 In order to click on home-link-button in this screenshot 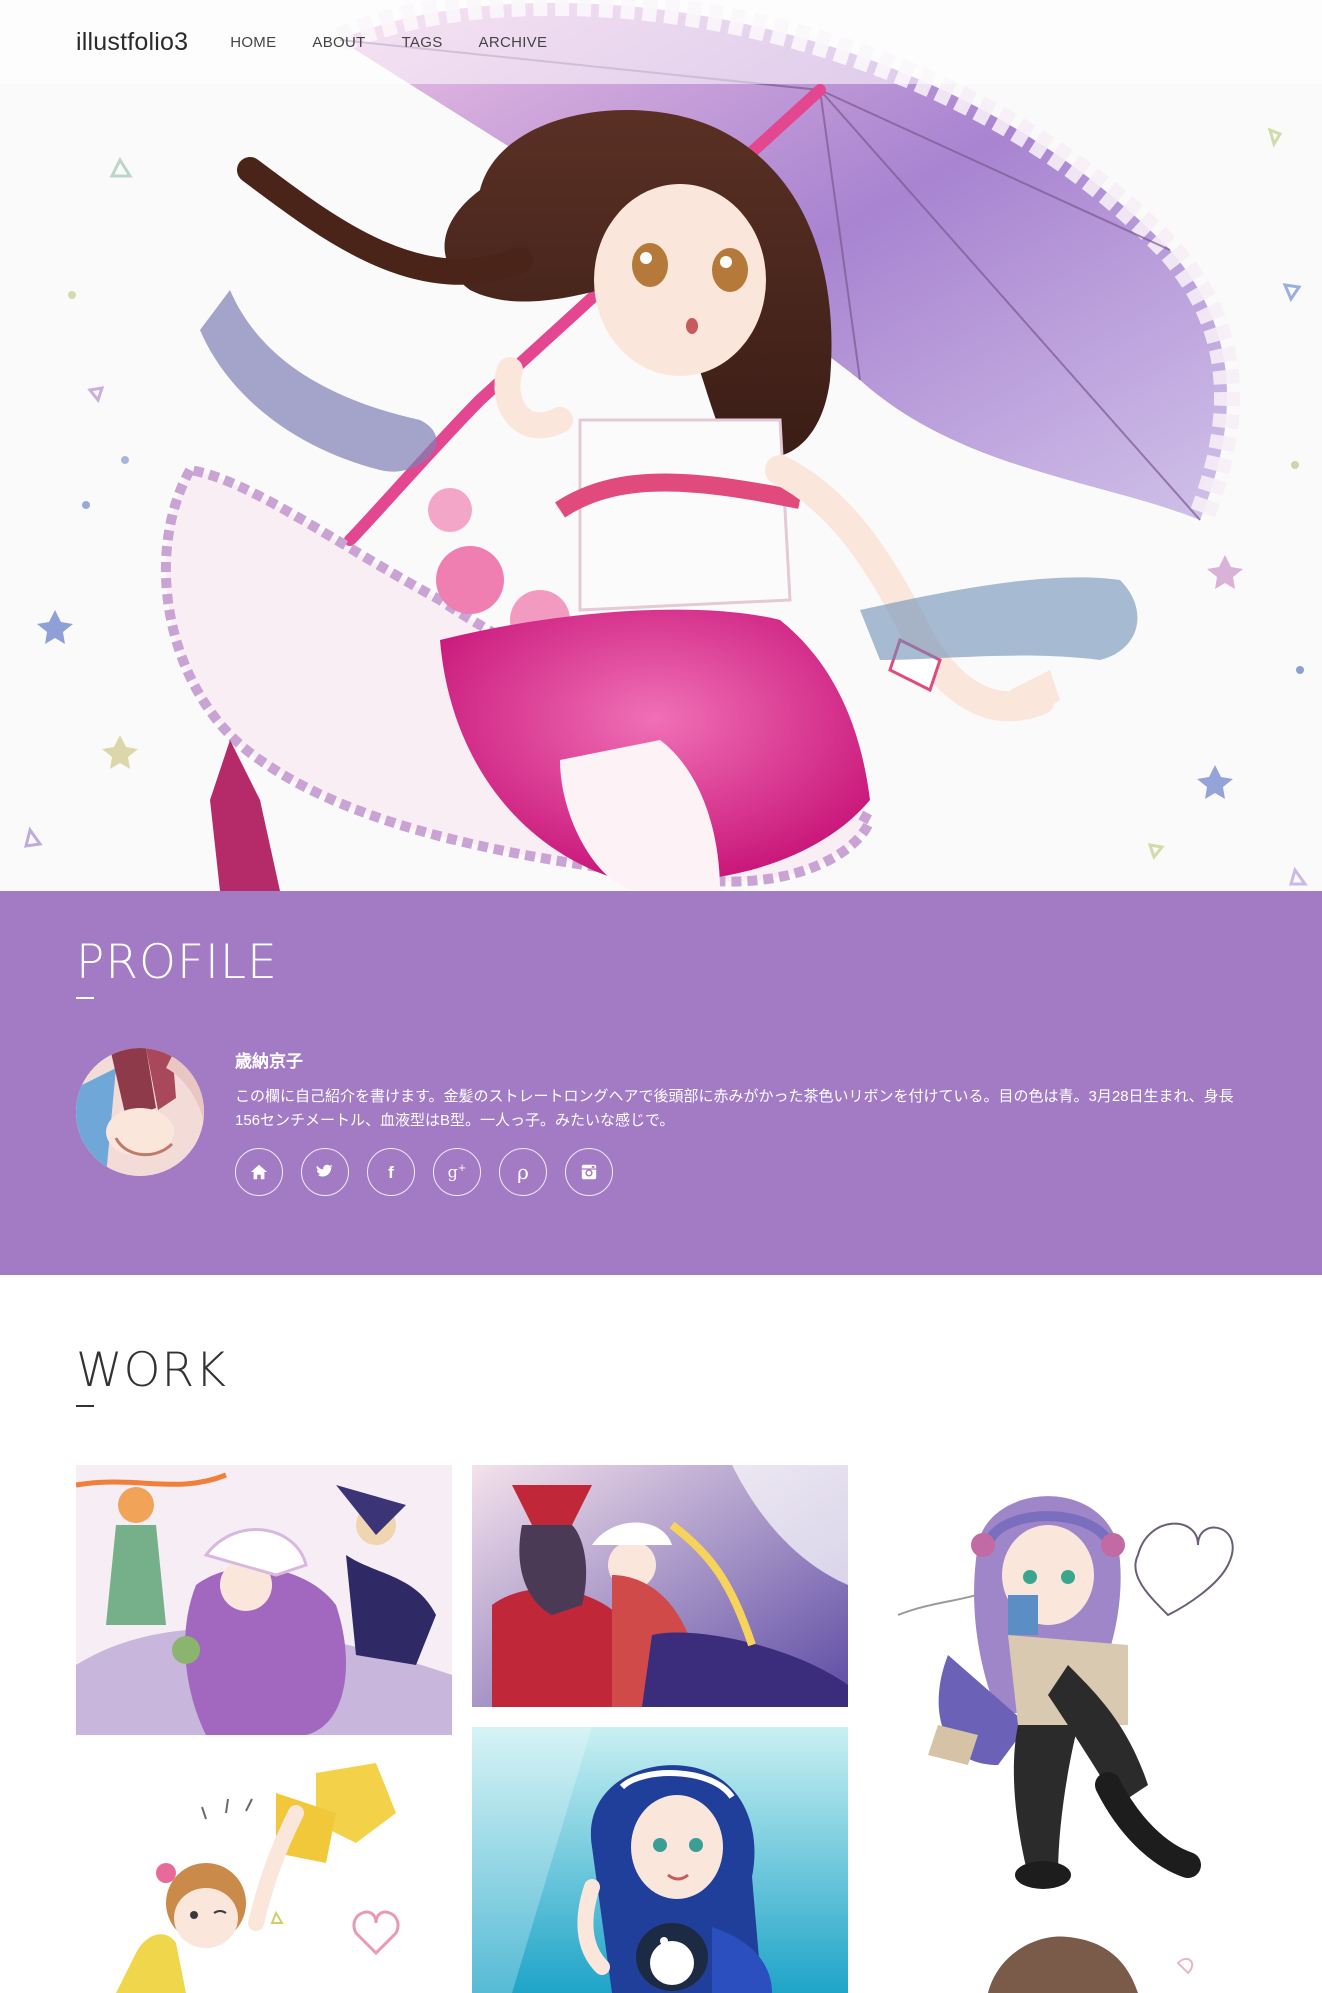, I will do `click(259, 1172)`.